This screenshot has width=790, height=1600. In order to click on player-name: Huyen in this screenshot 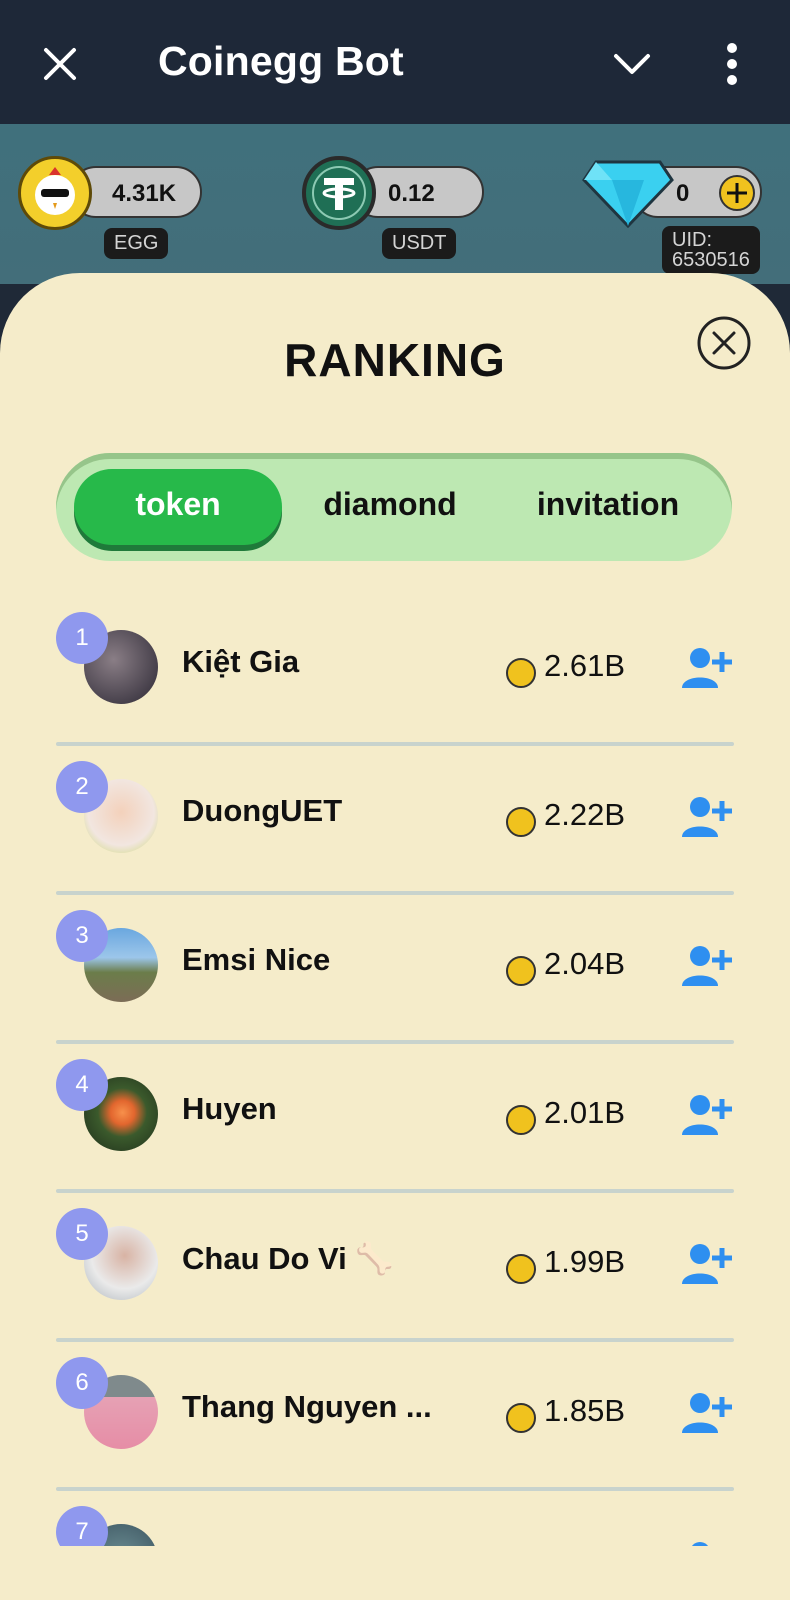, I will do `click(229, 1108)`.